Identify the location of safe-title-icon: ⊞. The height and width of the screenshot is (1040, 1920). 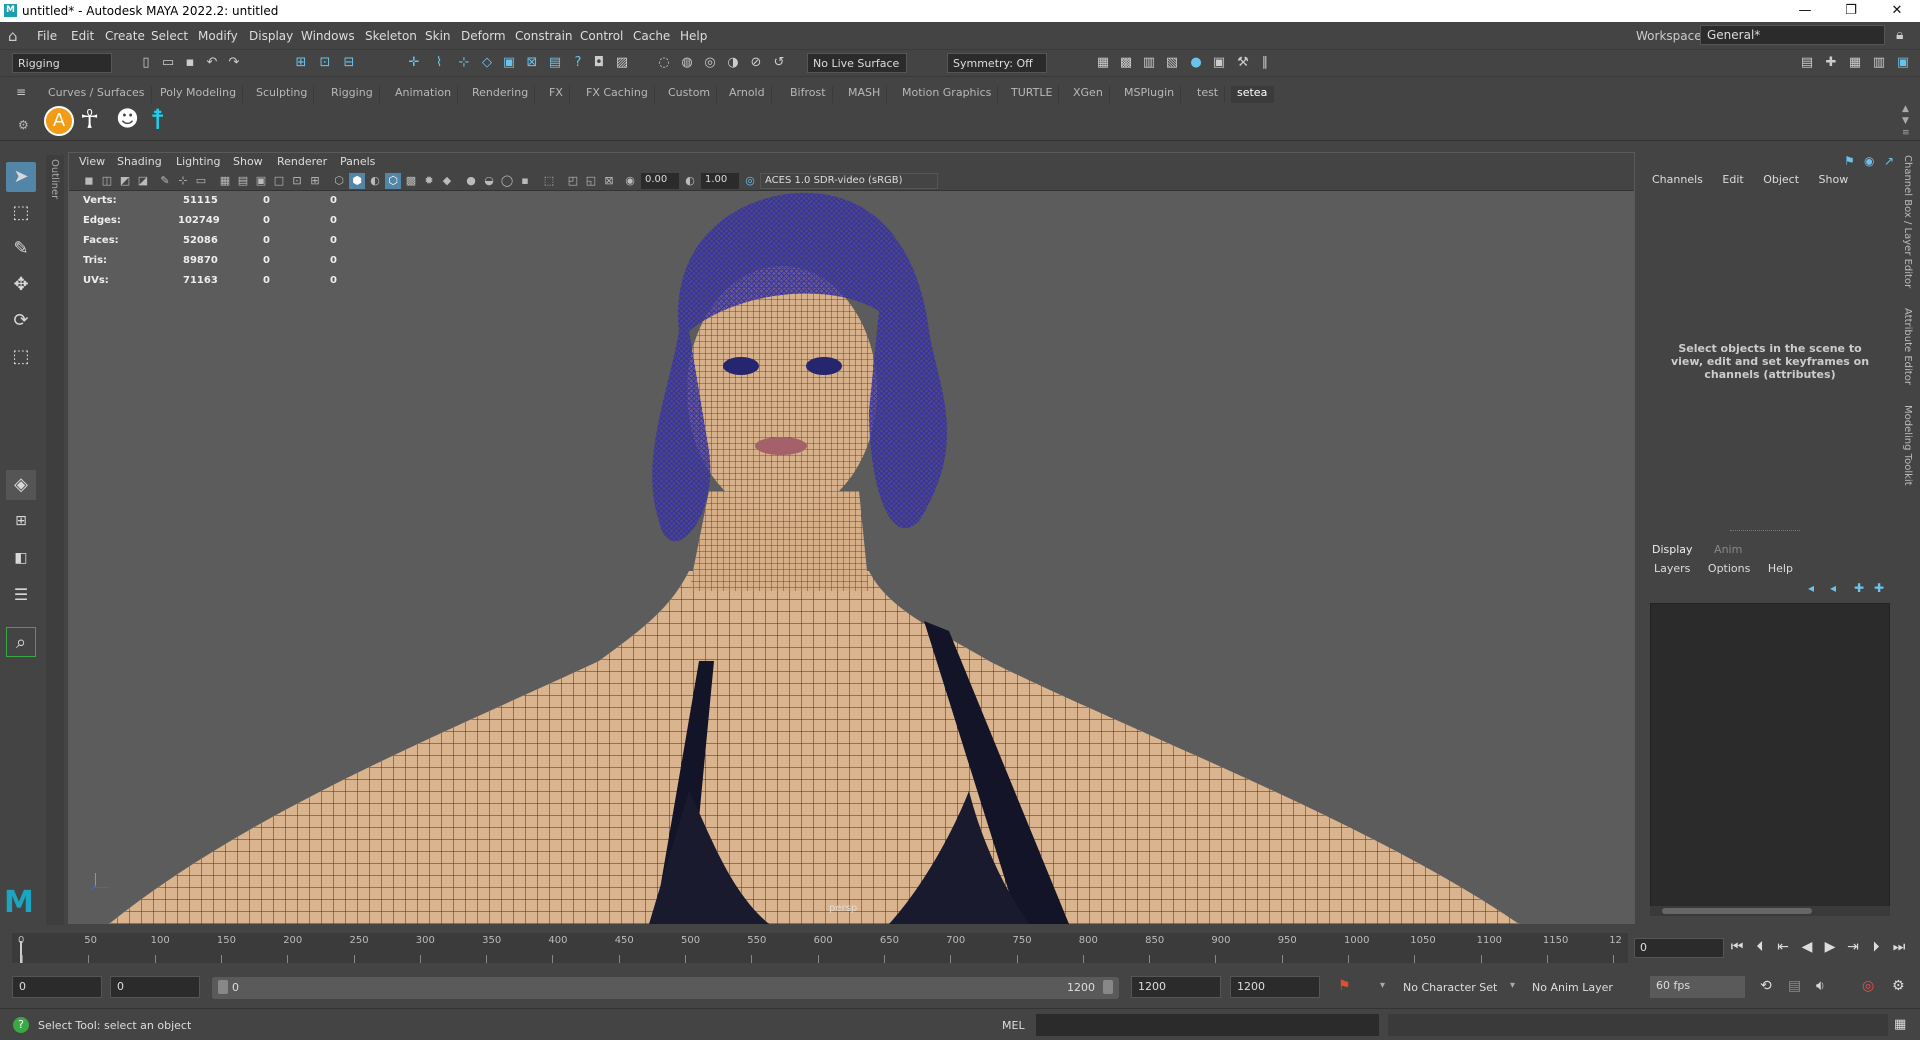
(315, 181).